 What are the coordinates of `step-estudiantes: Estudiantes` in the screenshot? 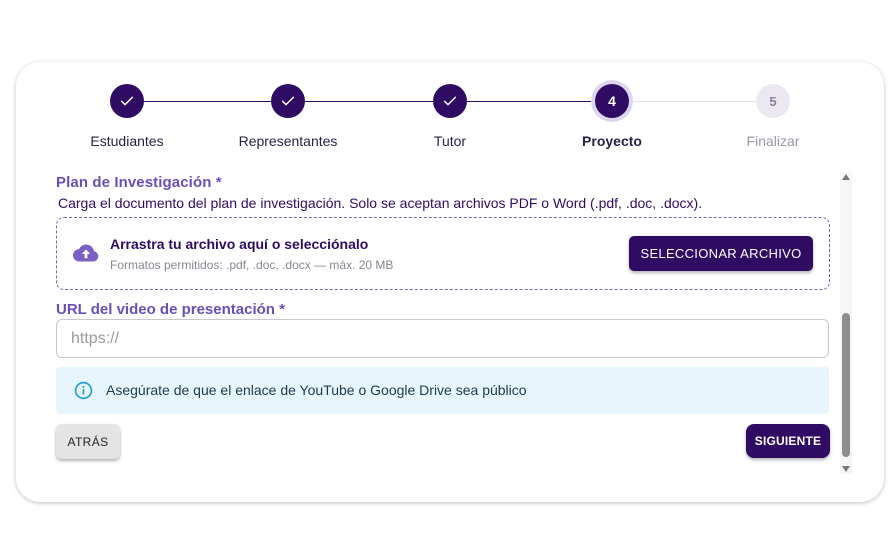 It's located at (127, 116).